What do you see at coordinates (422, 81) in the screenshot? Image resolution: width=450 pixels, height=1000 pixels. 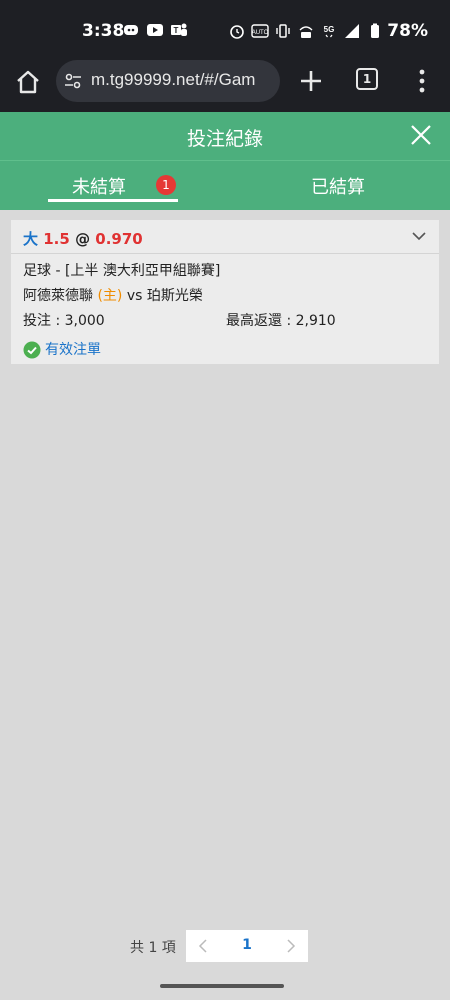 I see `more-menu-icon` at bounding box center [422, 81].